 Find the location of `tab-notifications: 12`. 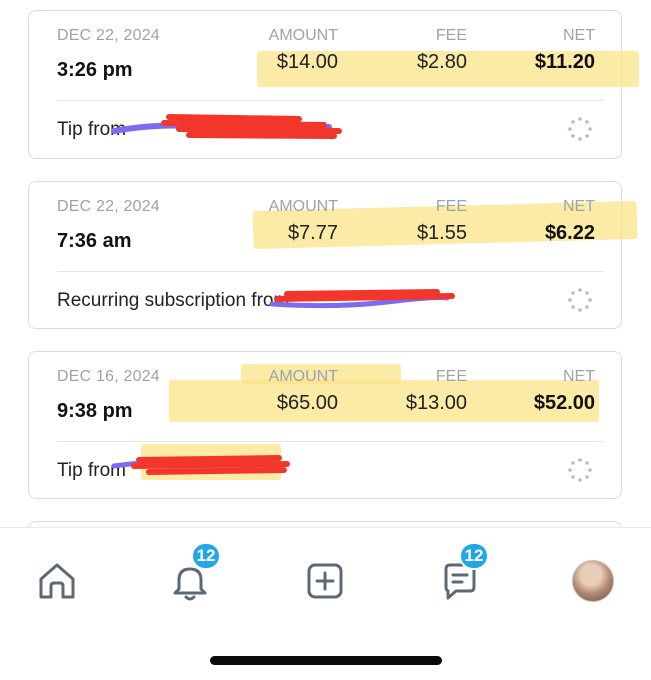

tab-notifications: 12 is located at coordinates (192, 575).